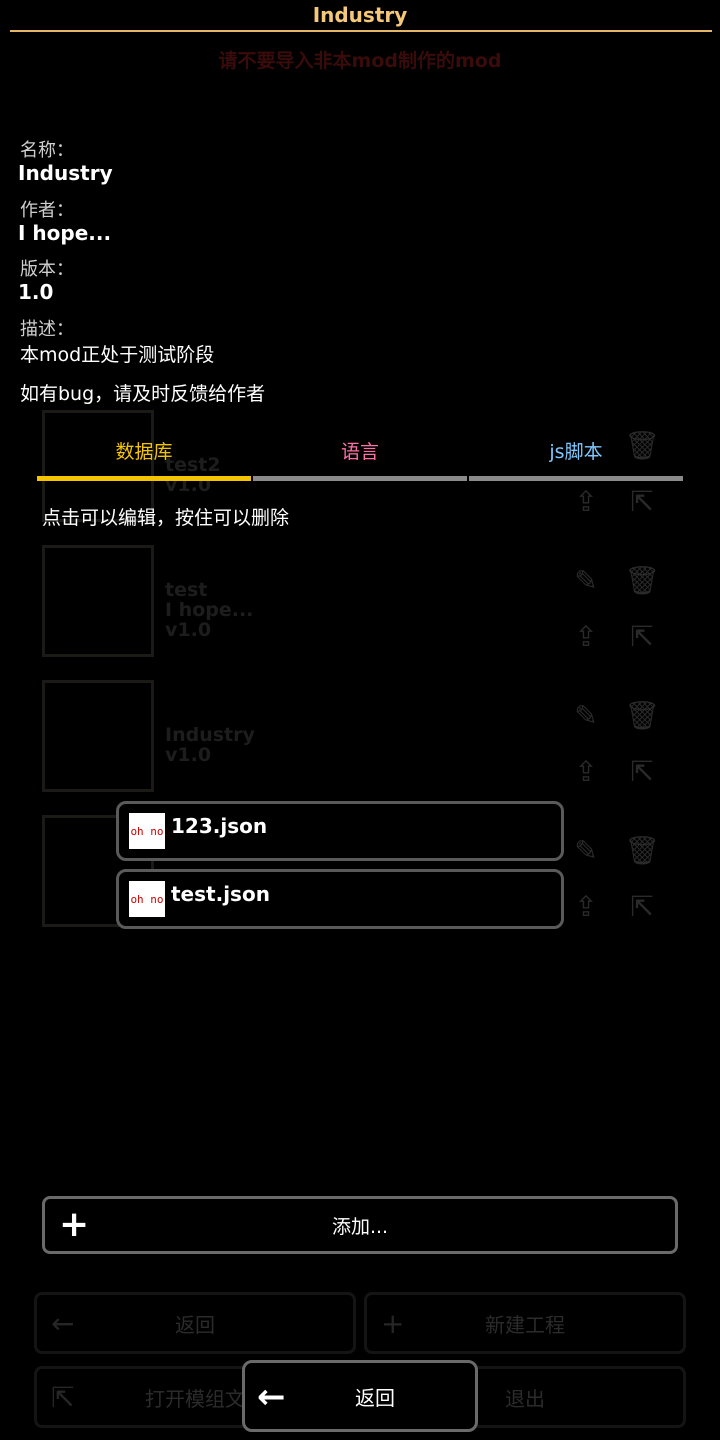  Describe the element at coordinates (144, 450) in the screenshot. I see `tab-database: 数据库` at that location.